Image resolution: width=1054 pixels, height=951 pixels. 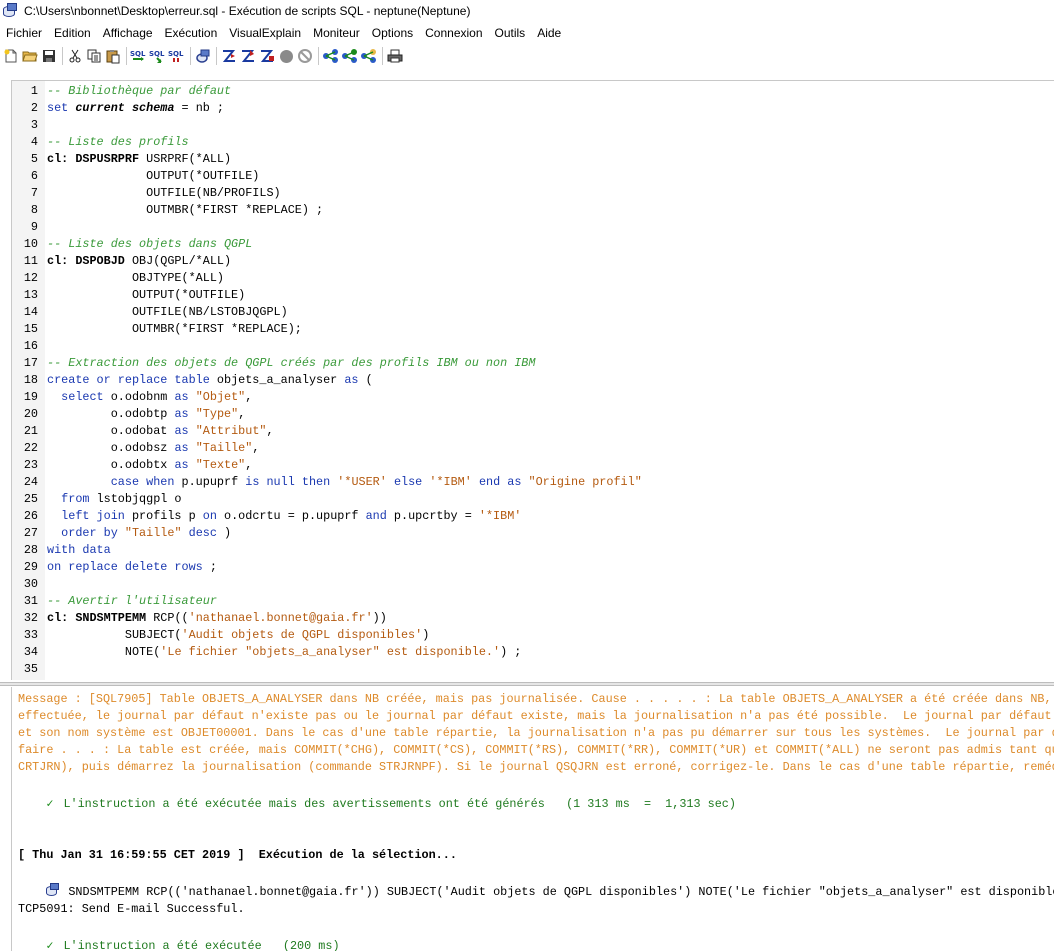 What do you see at coordinates (450, 482) in the screenshot?
I see `code-token: '*IBM'` at bounding box center [450, 482].